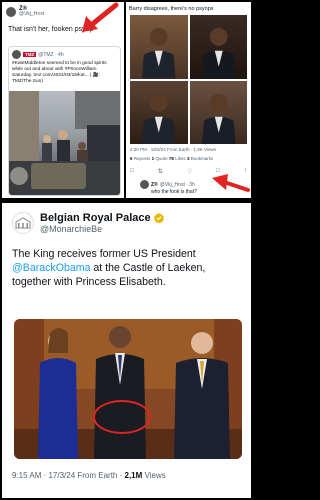 Image resolution: width=320 pixels, height=500 pixels. I want to click on bookmarks-label: Bookmarks, so click(202, 158).